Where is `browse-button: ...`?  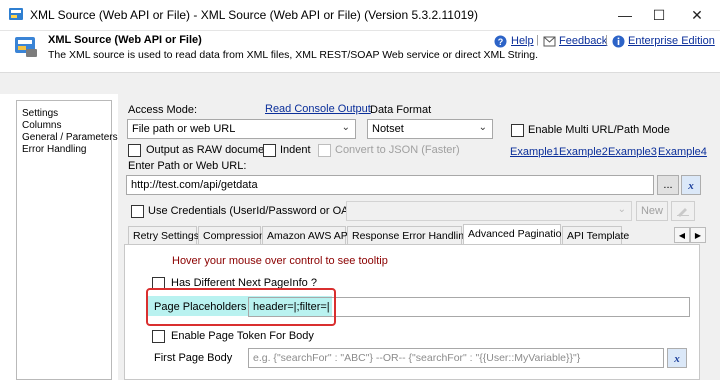 browse-button: ... is located at coordinates (668, 185).